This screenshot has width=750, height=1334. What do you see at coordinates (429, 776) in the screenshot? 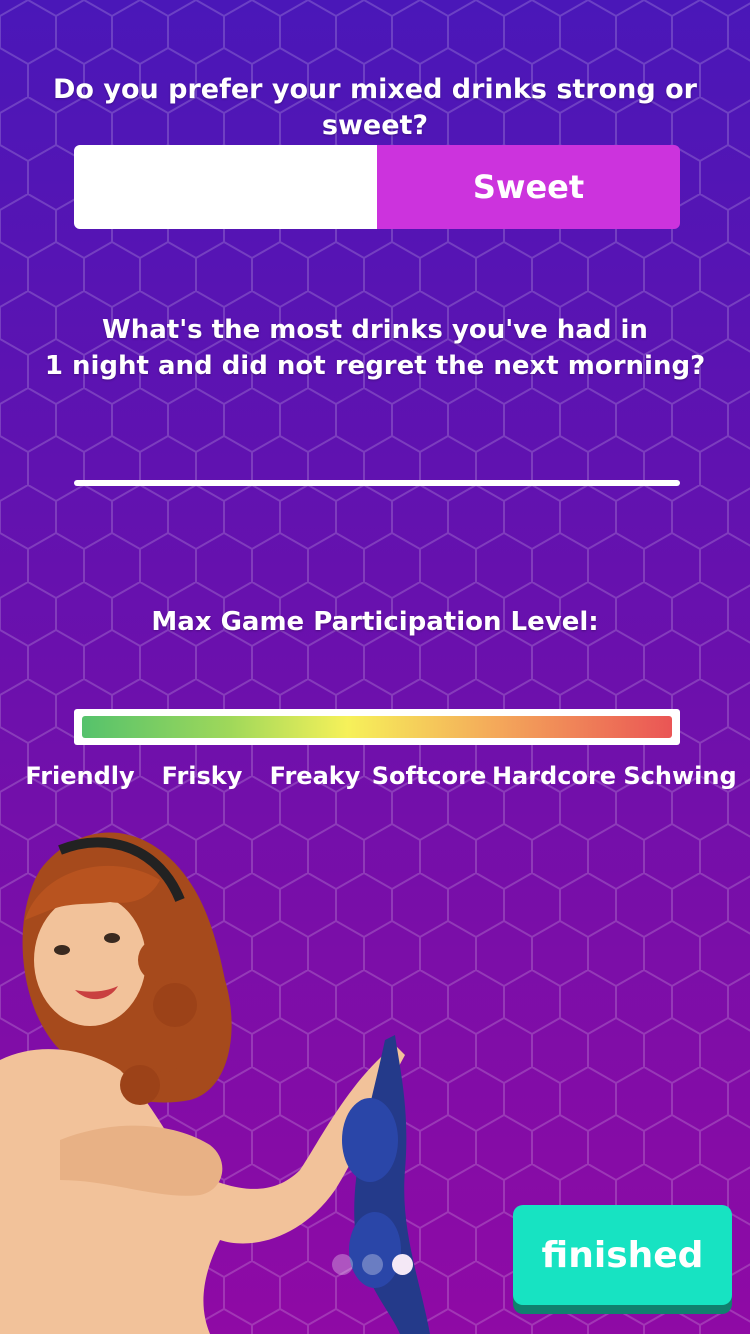
I see `level-label-softcore: Softcore` at bounding box center [429, 776].